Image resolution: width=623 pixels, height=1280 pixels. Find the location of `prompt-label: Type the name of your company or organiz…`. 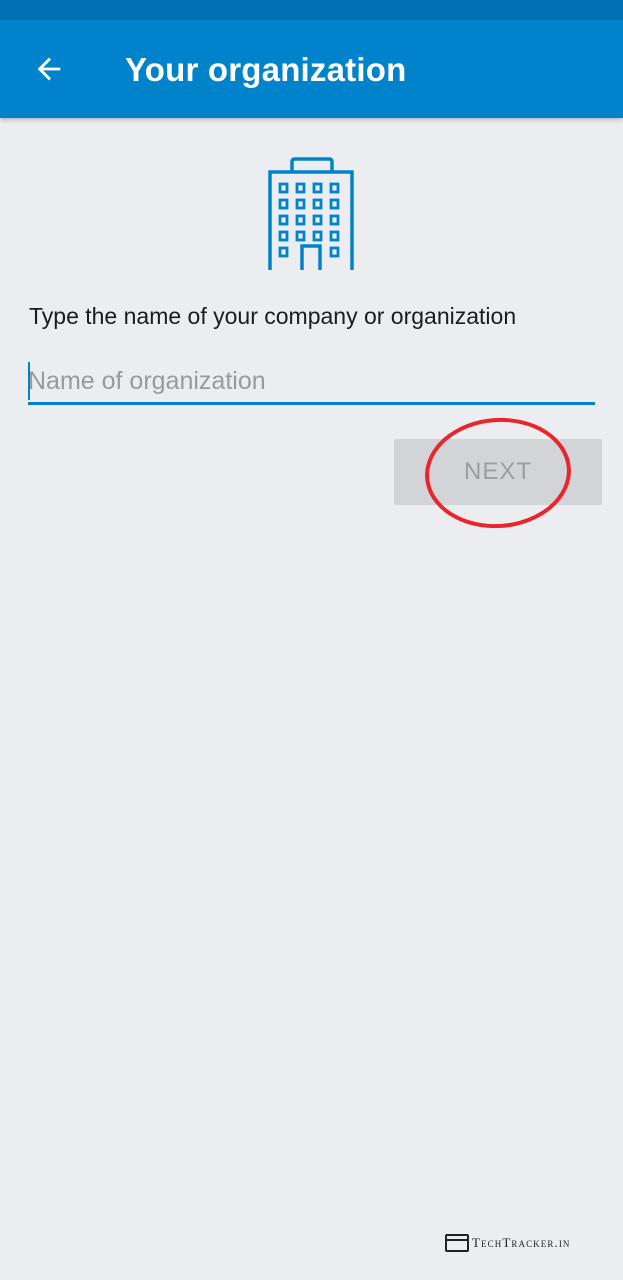

prompt-label: Type the name of your company or organiz… is located at coordinates (273, 316).